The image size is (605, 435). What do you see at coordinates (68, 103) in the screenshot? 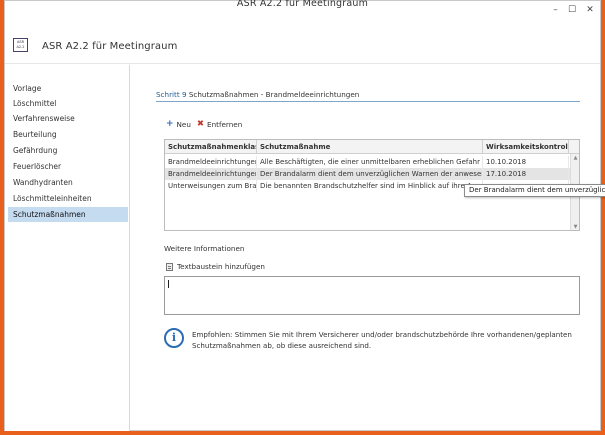
I see `sidebar-item-loeschmittel: Löschmittel` at bounding box center [68, 103].